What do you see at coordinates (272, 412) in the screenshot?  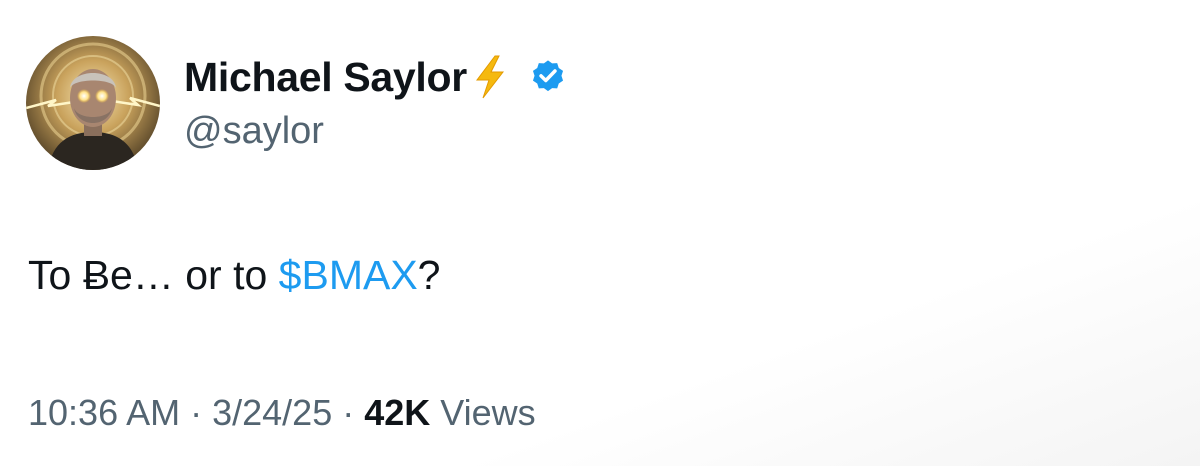 I see `tweet-date: 3/24/25` at bounding box center [272, 412].